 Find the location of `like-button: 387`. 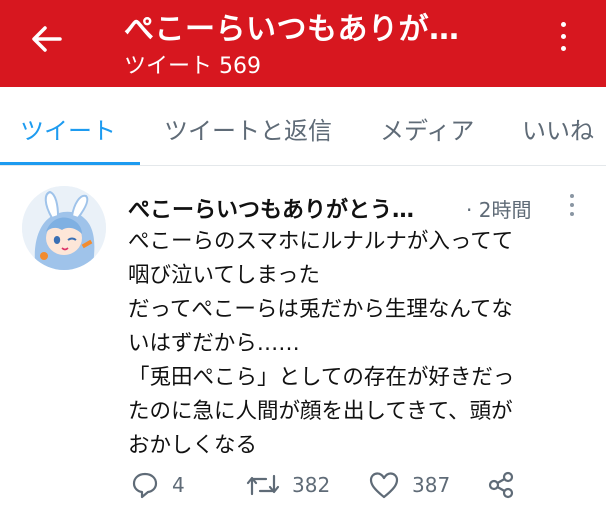

like-button: 387 is located at coordinates (409, 485).